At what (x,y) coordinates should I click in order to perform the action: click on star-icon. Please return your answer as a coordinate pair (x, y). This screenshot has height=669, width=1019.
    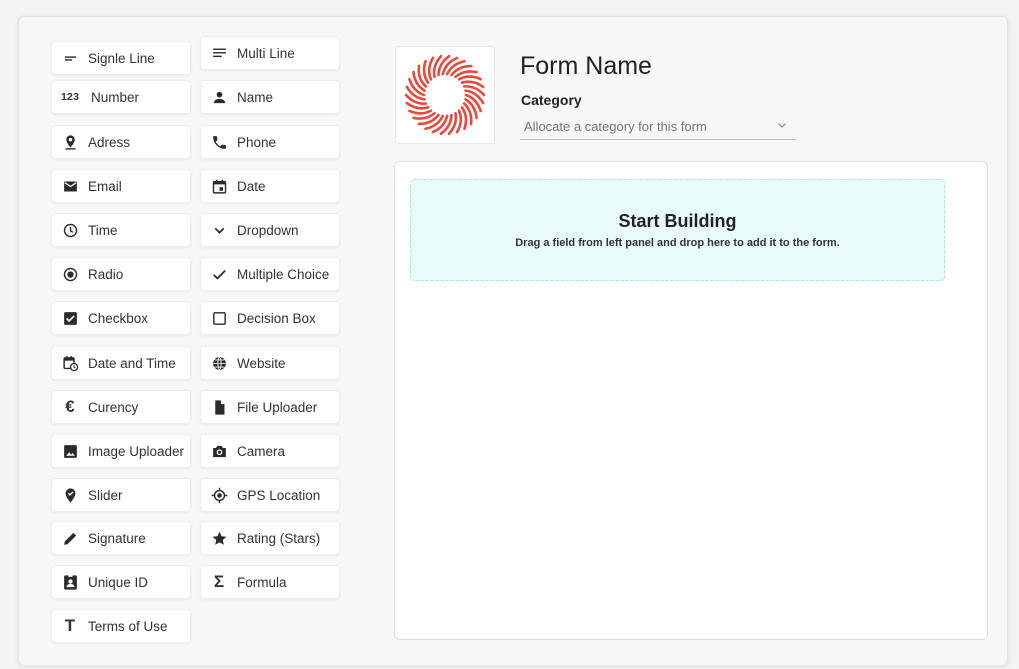
    Looking at the image, I should click on (219, 538).